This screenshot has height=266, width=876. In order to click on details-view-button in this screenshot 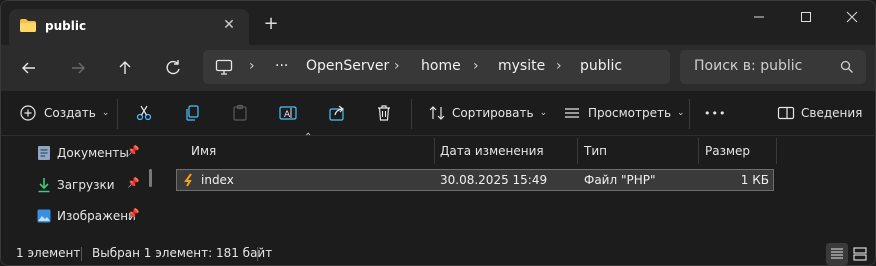, I will do `click(837, 254)`.